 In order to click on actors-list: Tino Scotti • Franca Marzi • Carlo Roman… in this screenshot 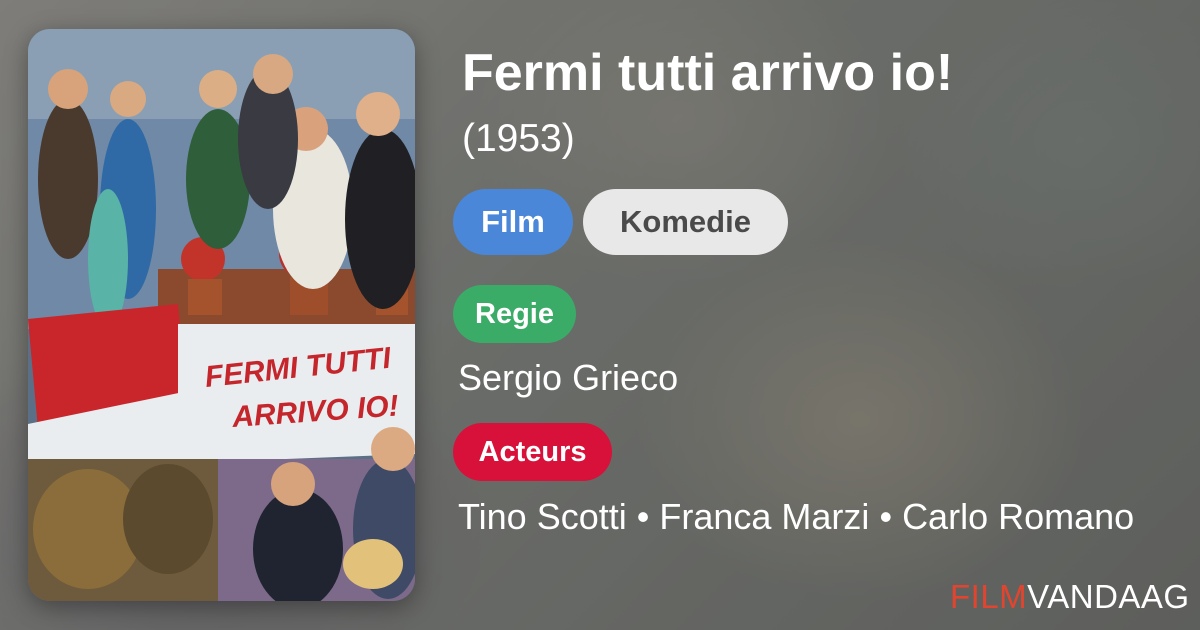, I will do `click(798, 516)`.